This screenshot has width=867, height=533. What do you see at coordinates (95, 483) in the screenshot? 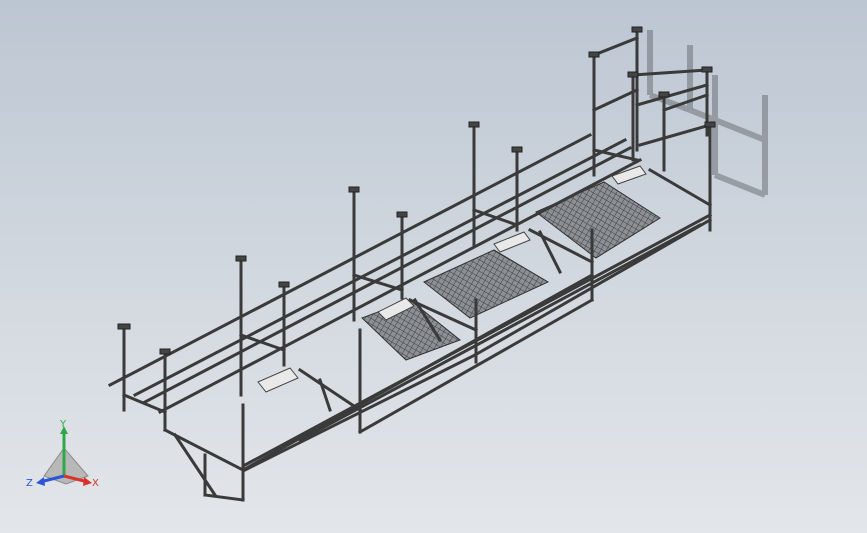
I see `x-axis-label: X` at bounding box center [95, 483].